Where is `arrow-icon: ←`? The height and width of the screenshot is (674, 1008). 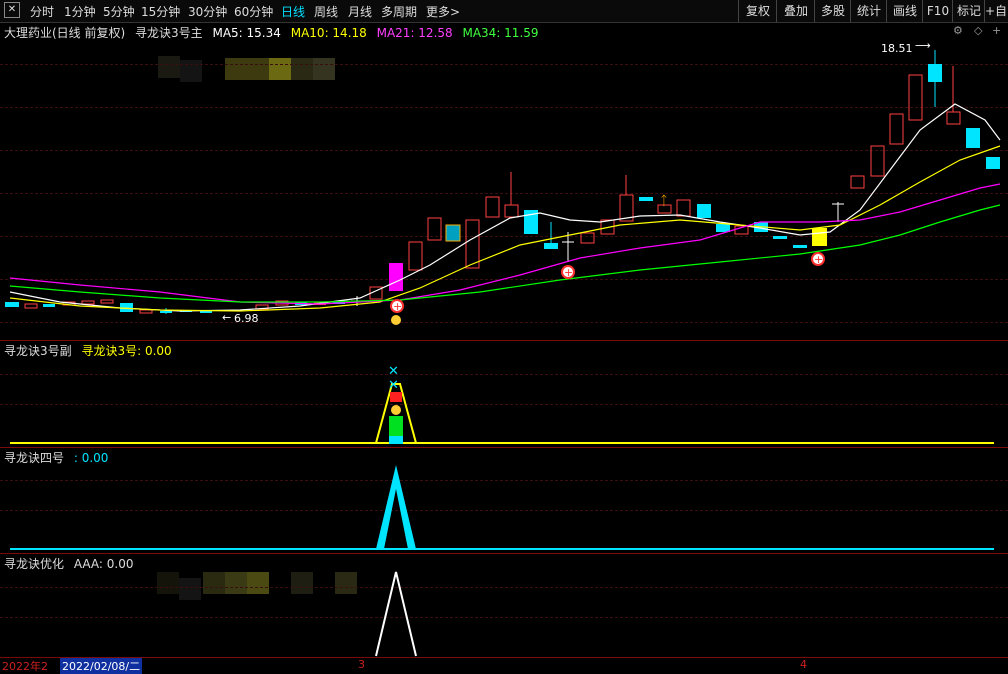 arrow-icon: ← is located at coordinates (227, 317).